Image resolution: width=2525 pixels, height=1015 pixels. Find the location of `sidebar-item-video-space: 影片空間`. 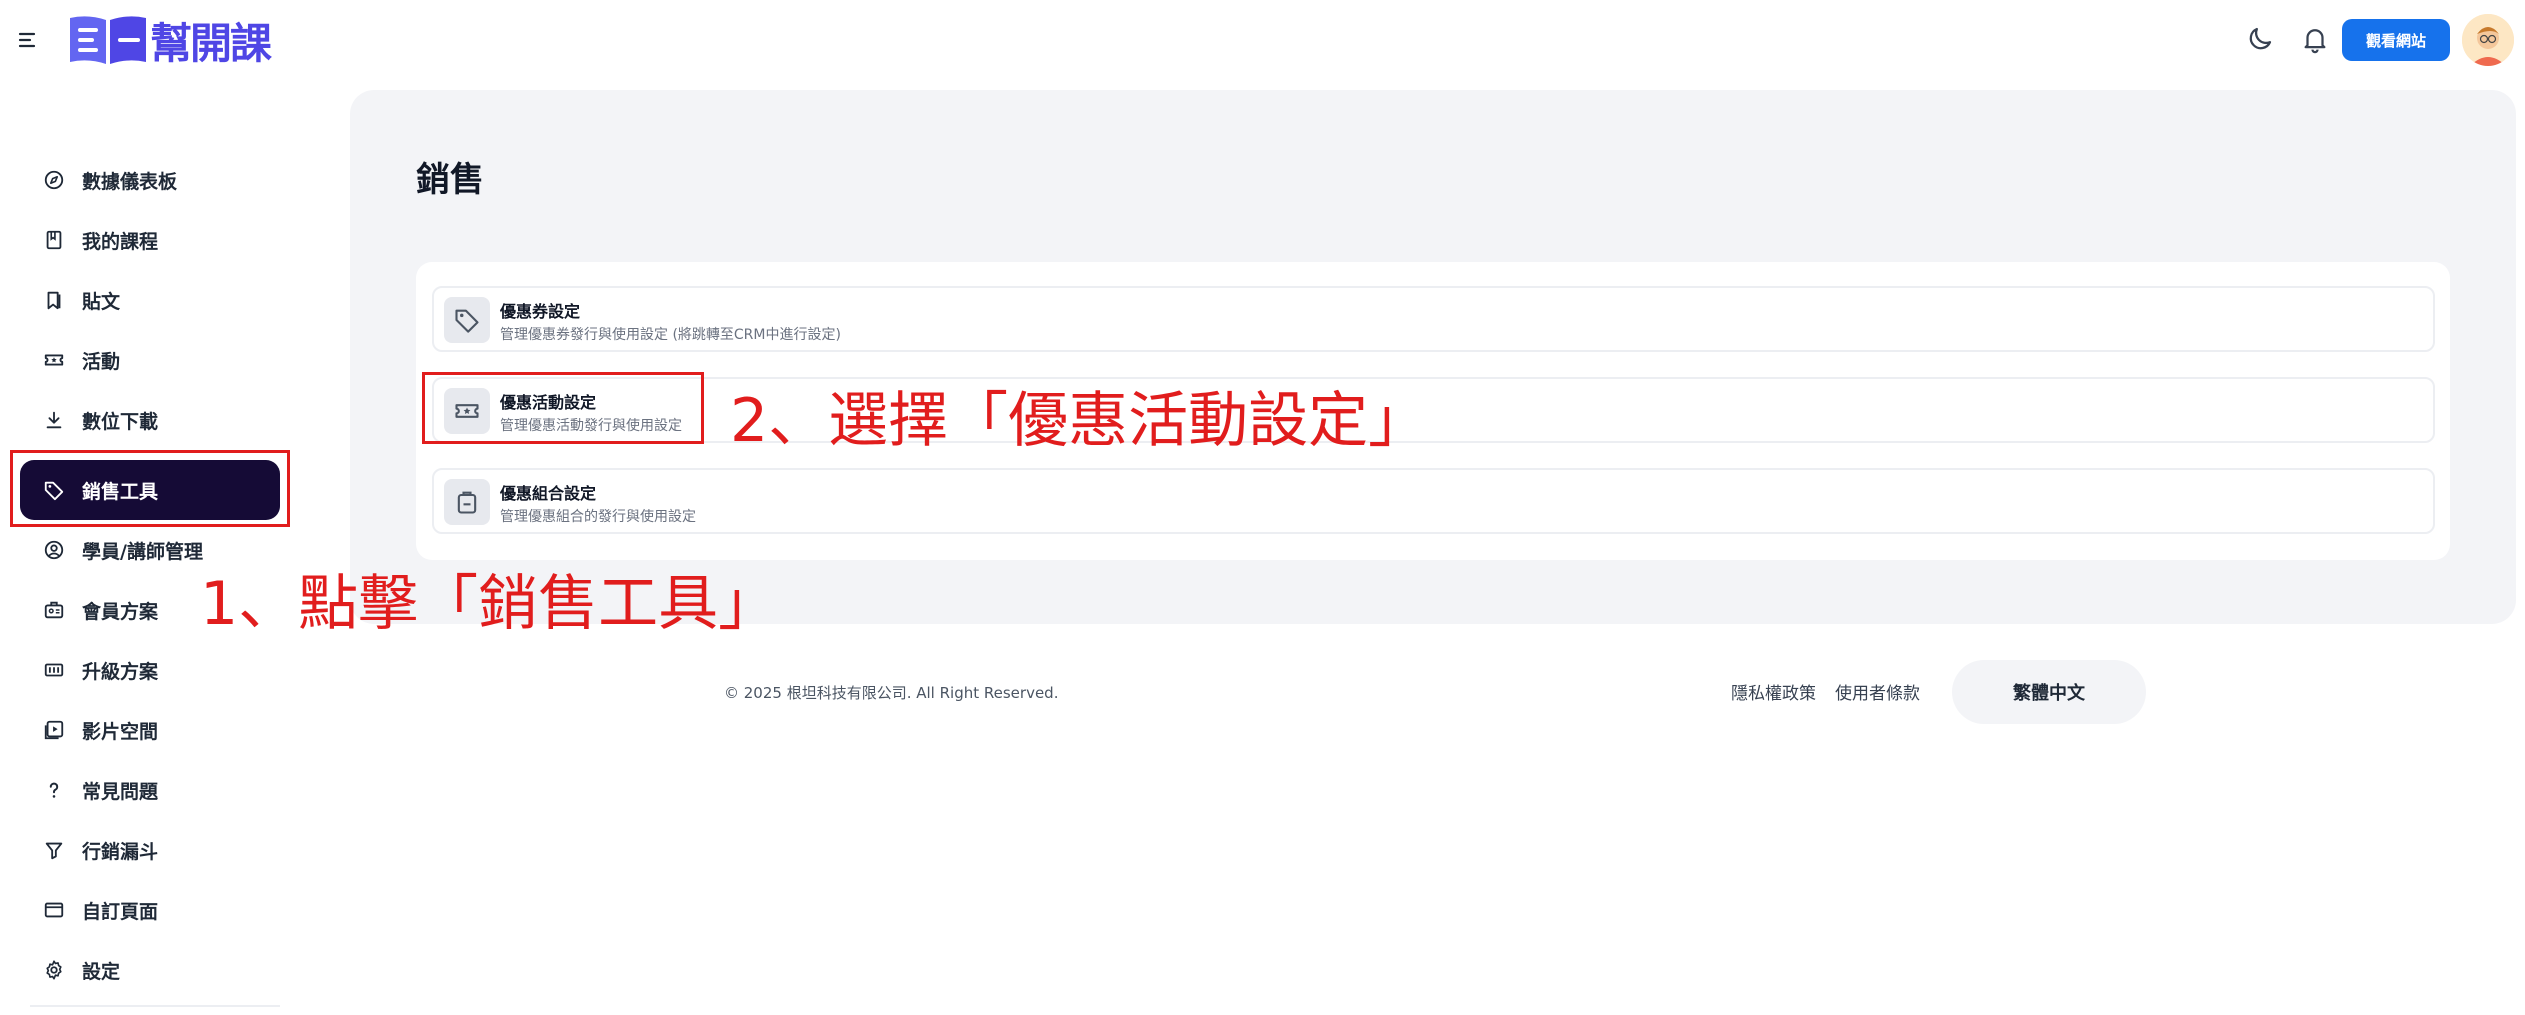

sidebar-item-video-space: 影片空間 is located at coordinates (150, 730).